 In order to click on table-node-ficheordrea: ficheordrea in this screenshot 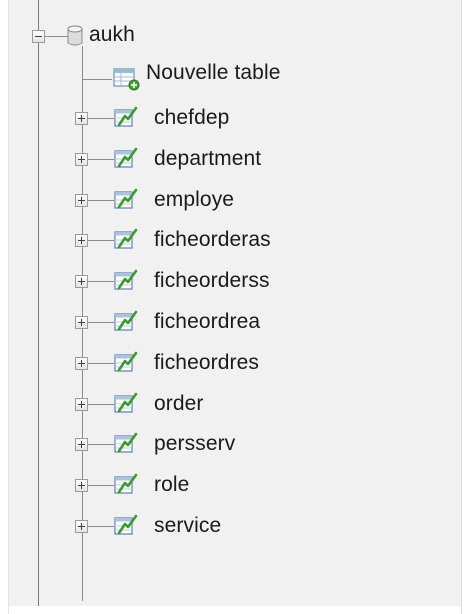, I will do `click(207, 322)`.